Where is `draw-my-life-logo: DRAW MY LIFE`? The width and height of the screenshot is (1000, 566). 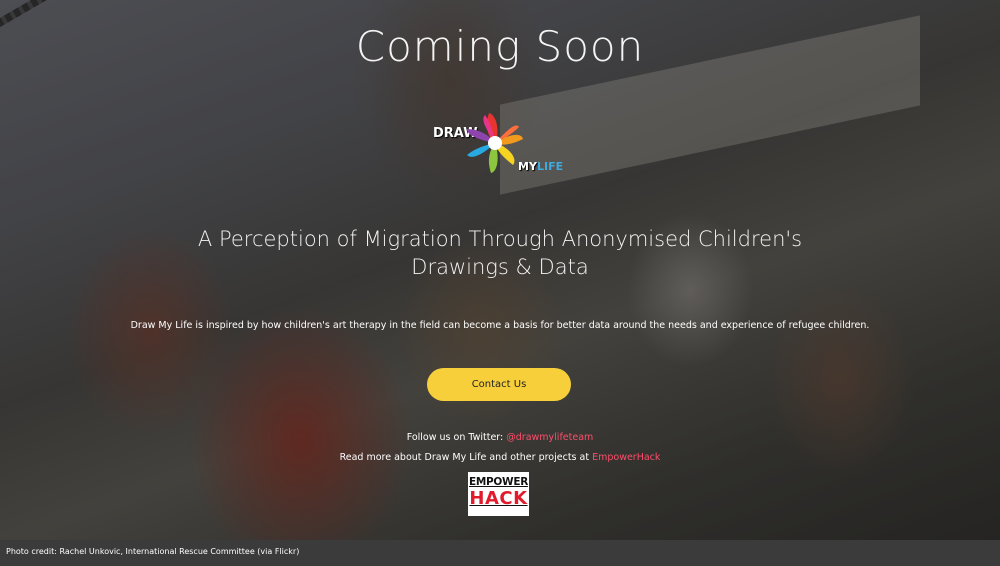 draw-my-life-logo: DRAW MY LIFE is located at coordinates (500, 144).